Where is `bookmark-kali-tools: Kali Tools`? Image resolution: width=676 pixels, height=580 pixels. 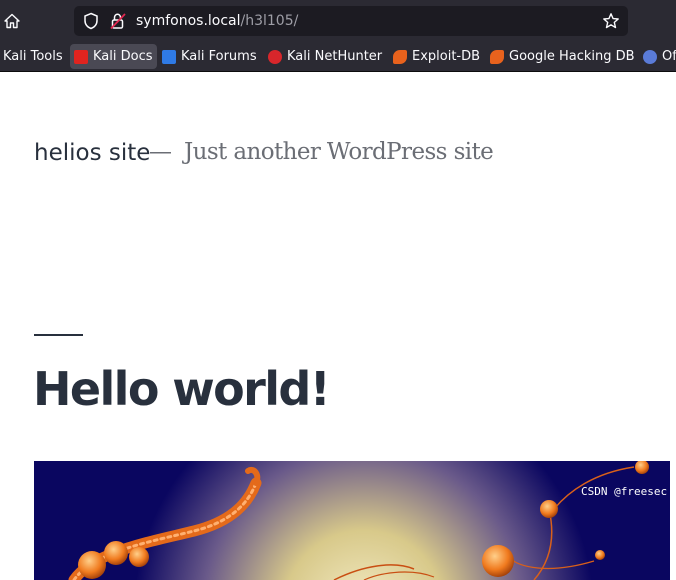
bookmark-kali-tools: Kali Tools is located at coordinates (33, 56).